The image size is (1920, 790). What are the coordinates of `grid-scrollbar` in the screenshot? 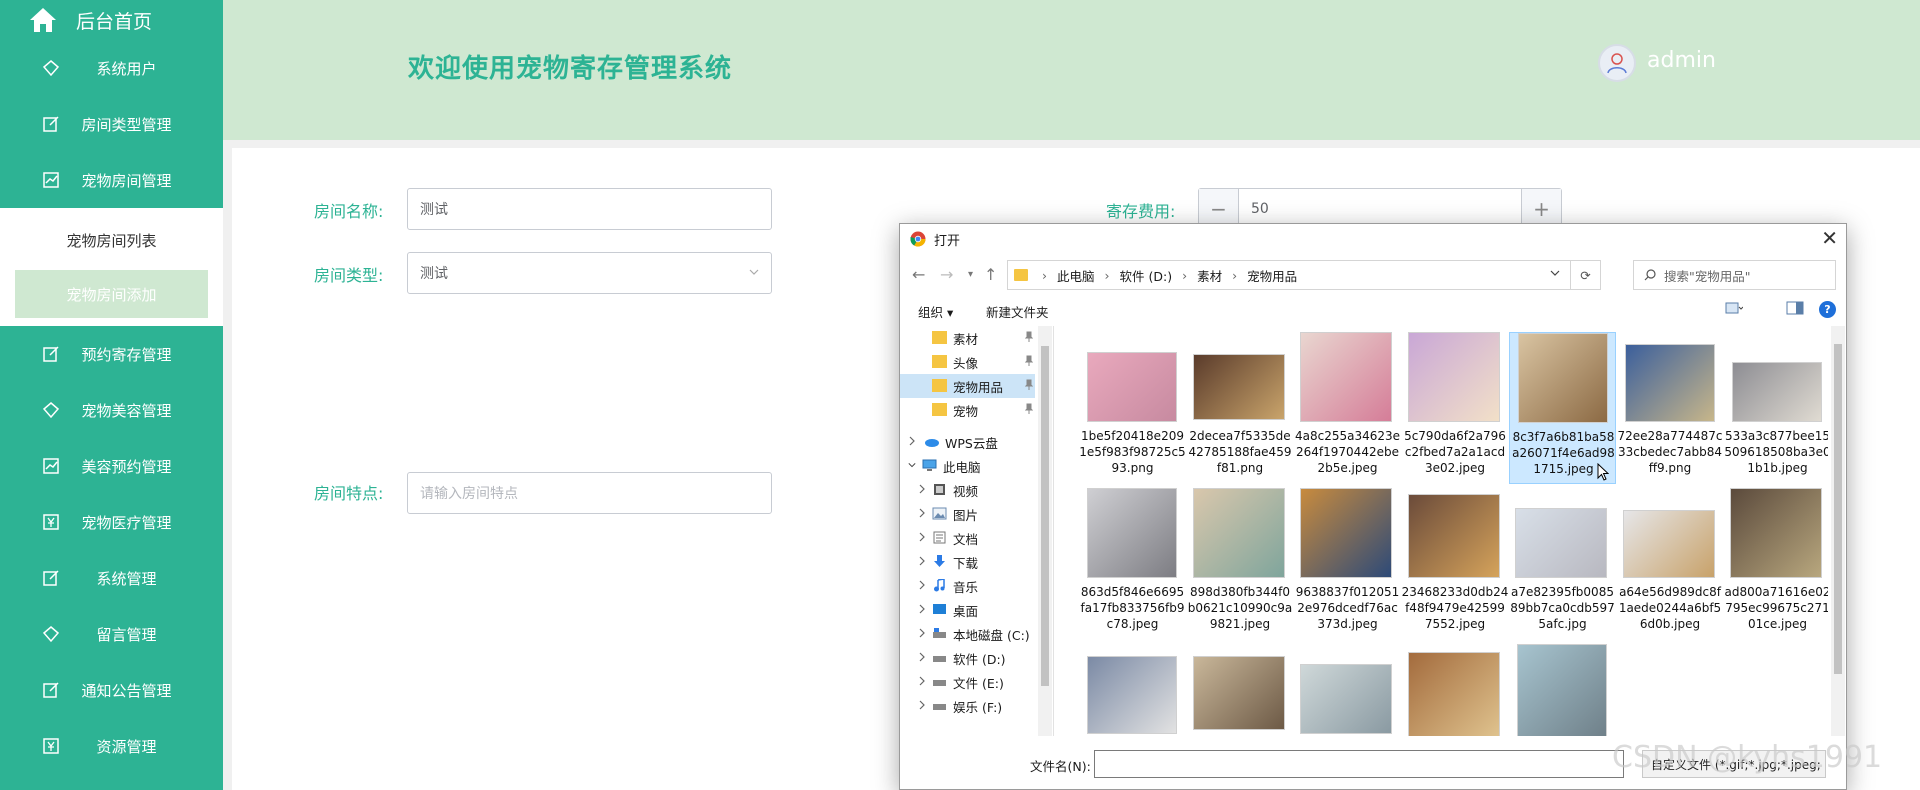 It's located at (1838, 531).